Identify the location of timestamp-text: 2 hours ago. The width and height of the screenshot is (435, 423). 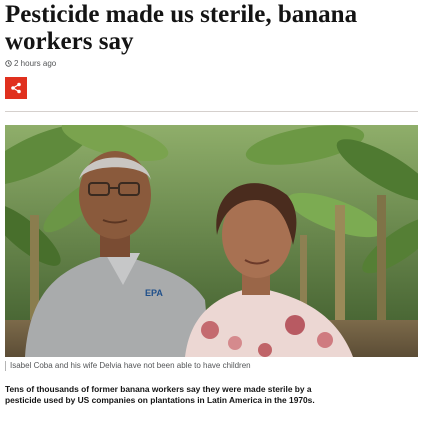
(35, 63).